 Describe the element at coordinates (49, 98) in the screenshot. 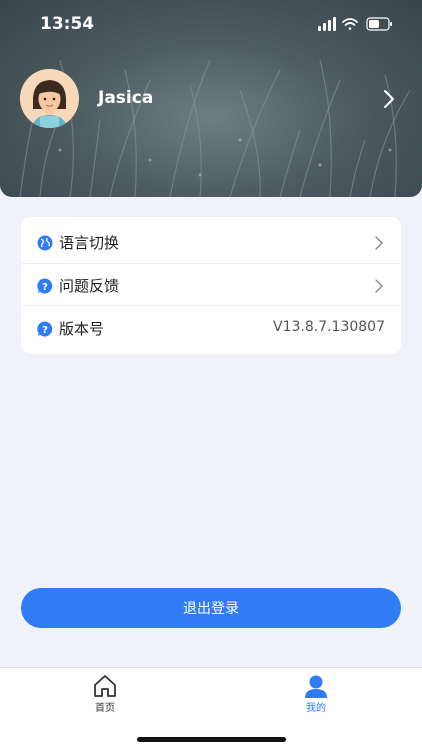

I see `avatar` at that location.